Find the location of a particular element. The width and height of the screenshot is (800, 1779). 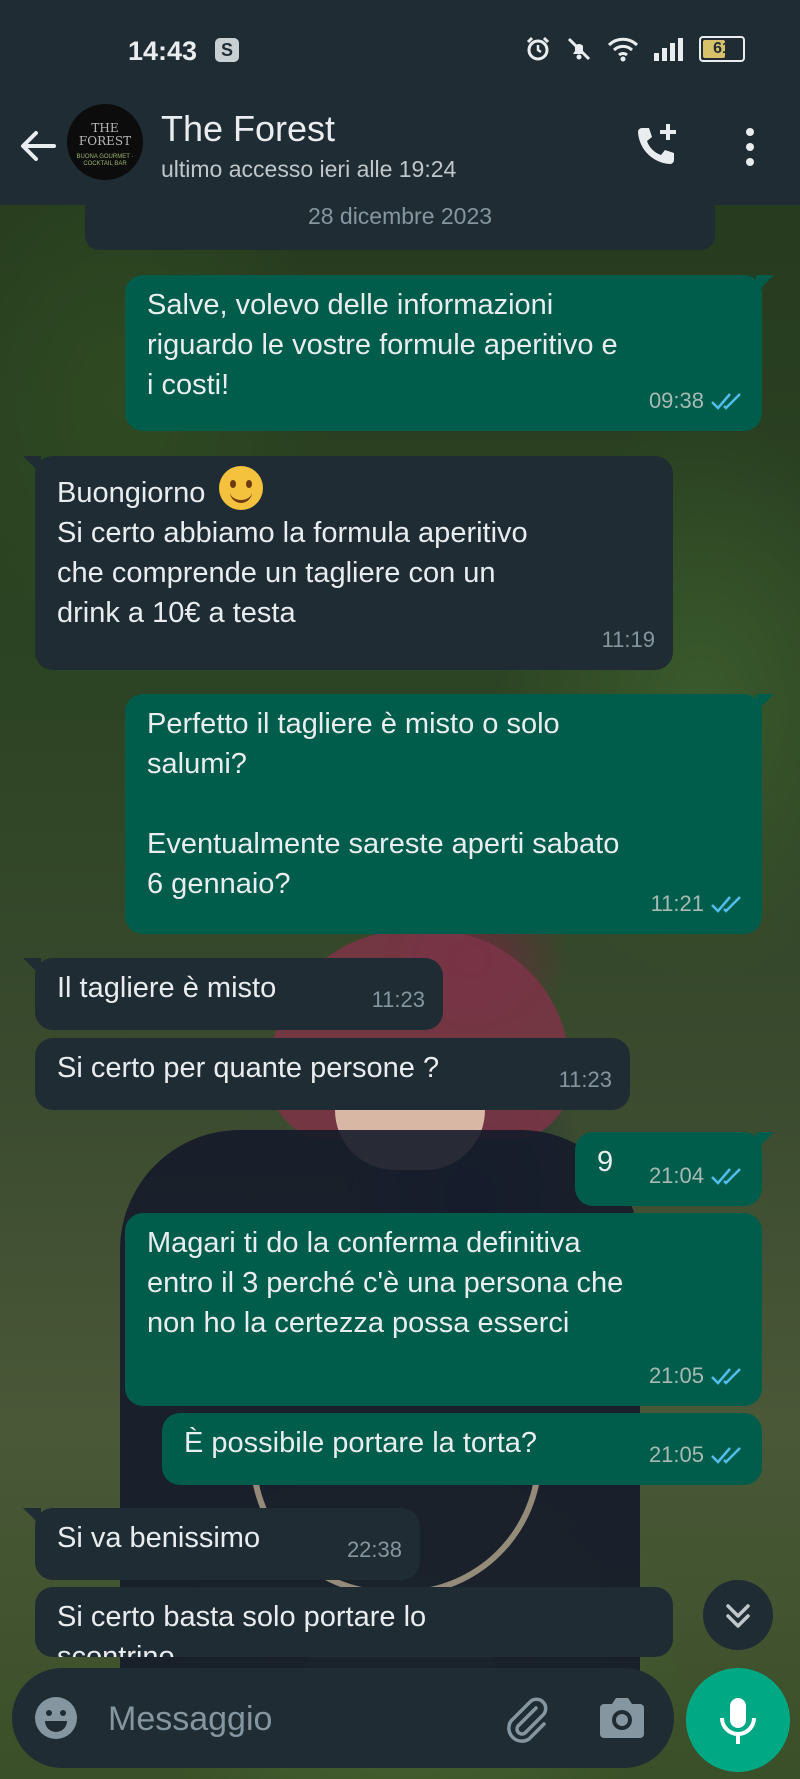

status-bar: 14:43 S 61 is located at coordinates (400, 50).